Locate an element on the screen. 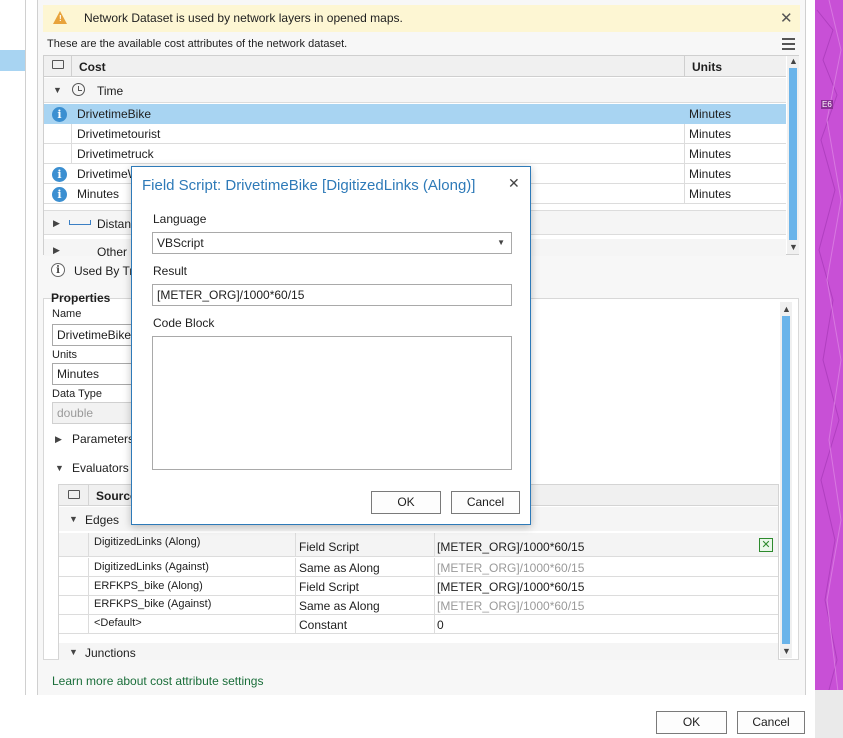 This screenshot has width=843, height=738. left-sidebar is located at coordinates (13, 347).